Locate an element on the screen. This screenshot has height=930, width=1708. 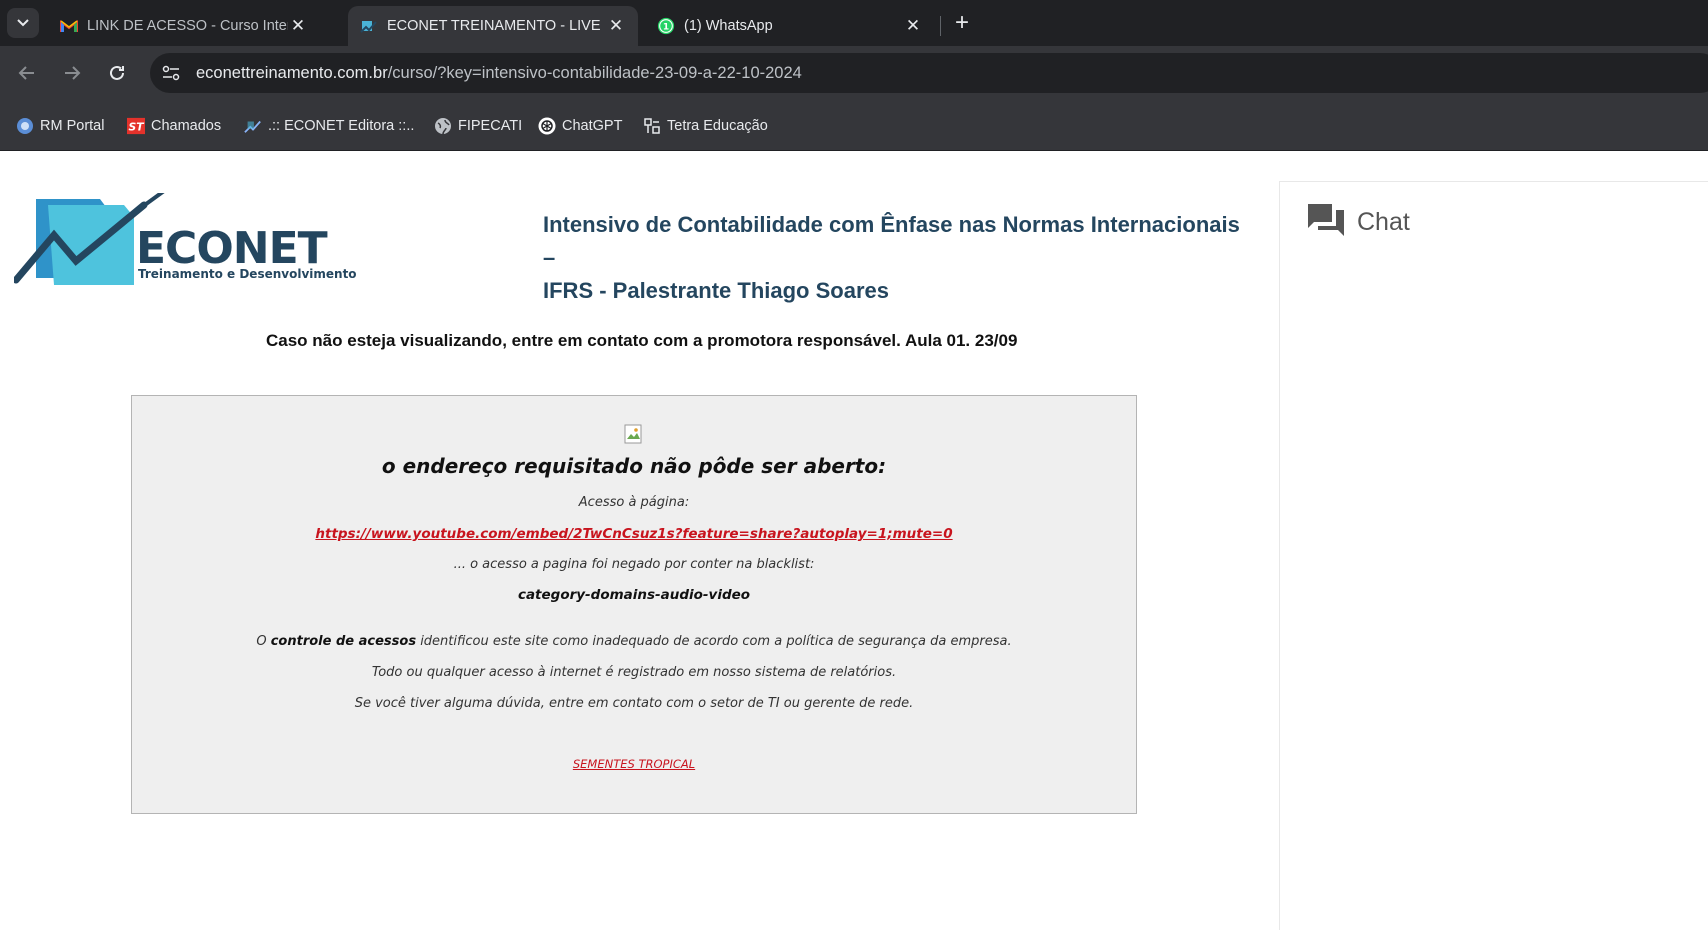
svg-text: 1 is located at coordinates (666, 28).